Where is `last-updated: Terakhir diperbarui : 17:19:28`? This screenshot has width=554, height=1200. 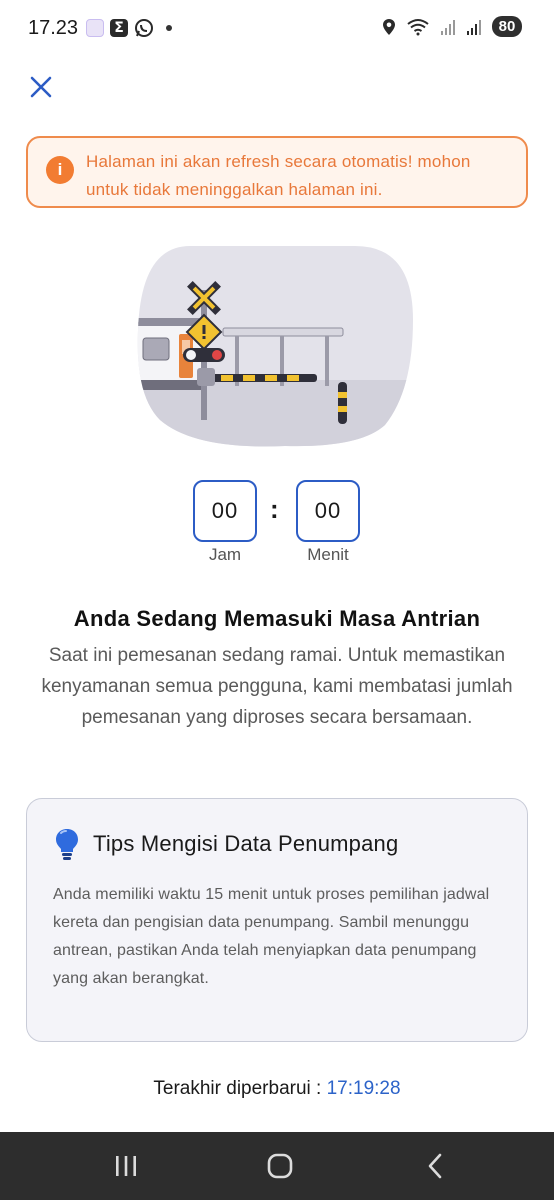 last-updated: Terakhir diperbarui : 17:19:28 is located at coordinates (277, 1089).